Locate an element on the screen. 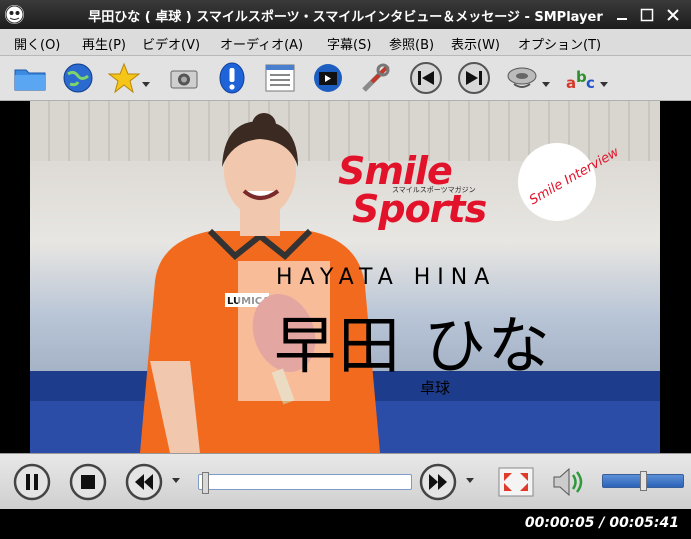 This screenshot has width=691, height=539. maximize-icon is located at coordinates (647, 15).